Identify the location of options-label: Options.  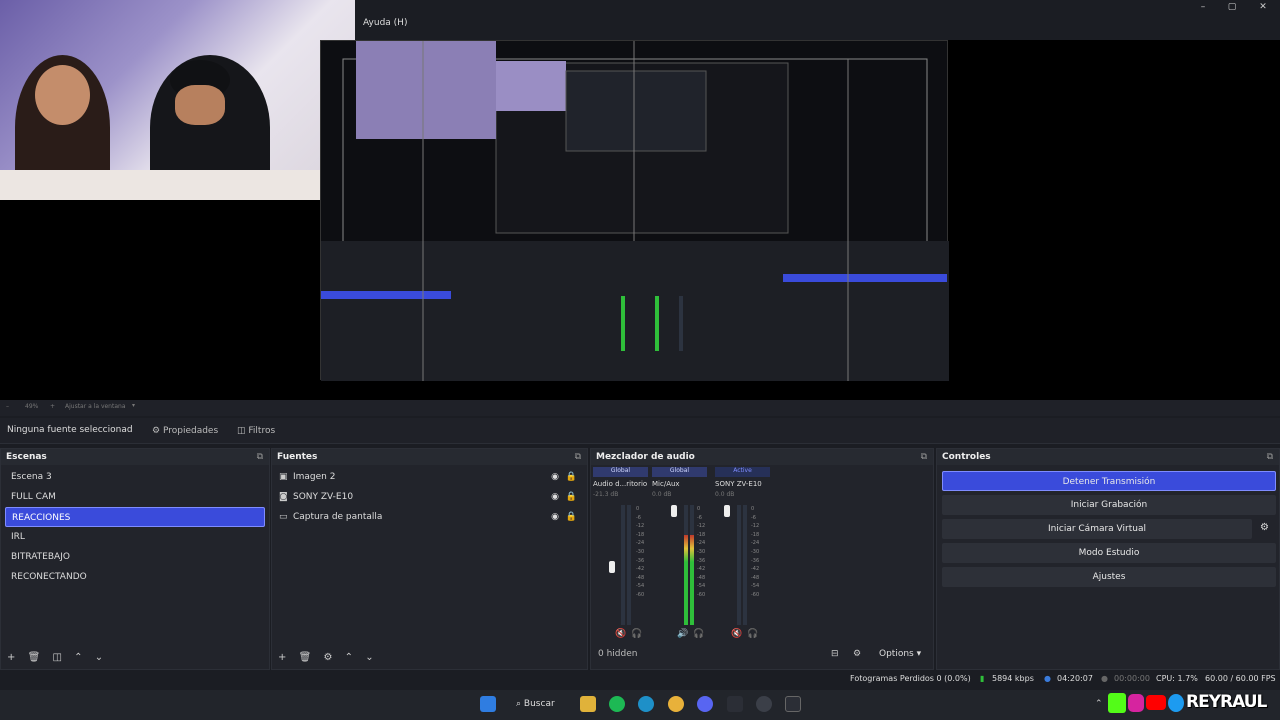
(896, 654).